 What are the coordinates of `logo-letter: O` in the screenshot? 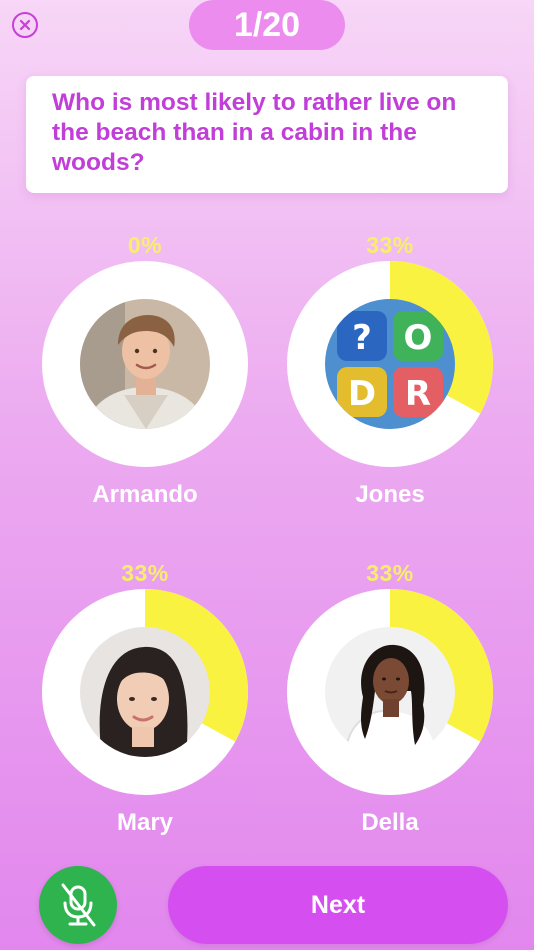 It's located at (418, 338).